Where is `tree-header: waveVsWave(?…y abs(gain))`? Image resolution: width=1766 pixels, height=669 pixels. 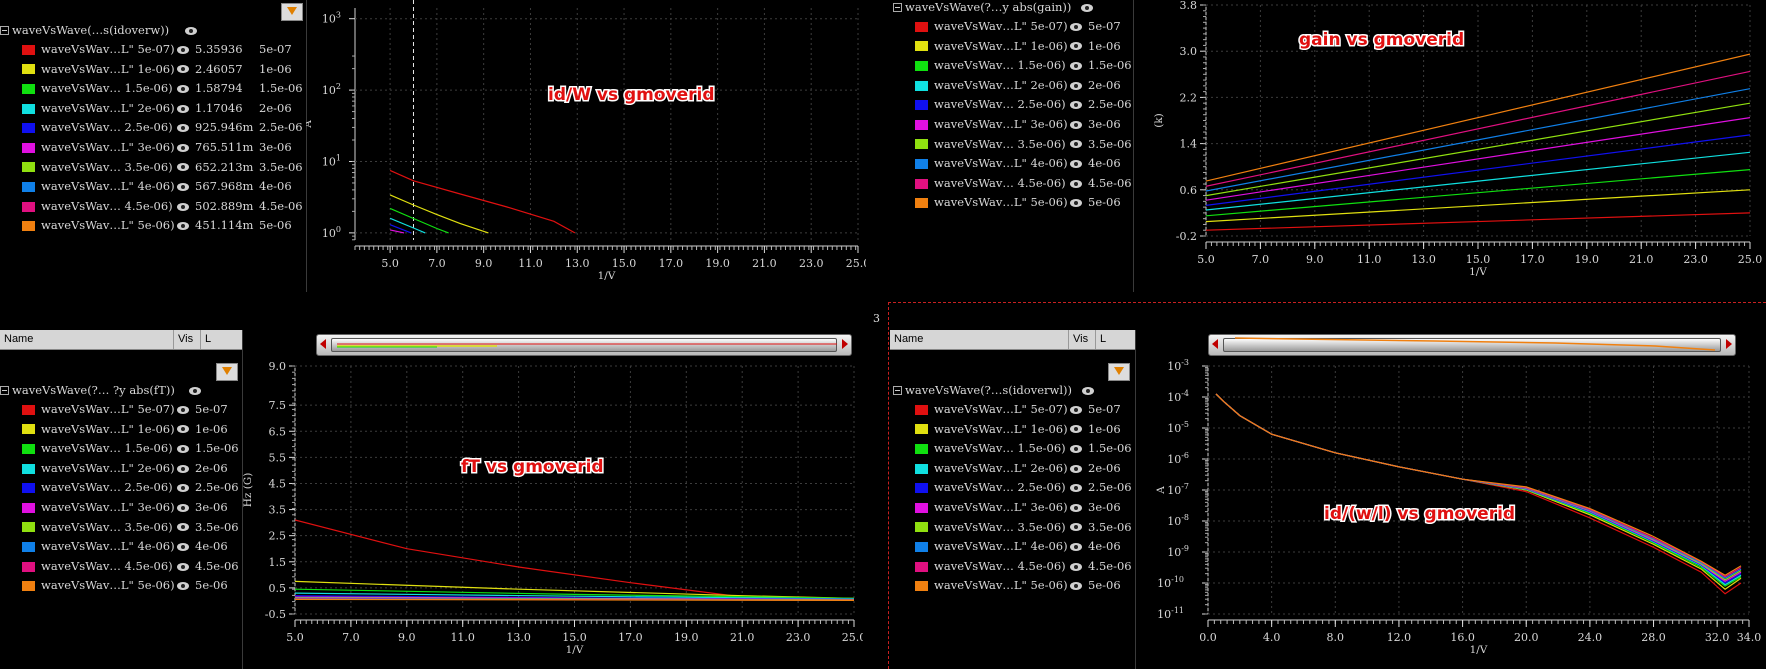 tree-header: waveVsWave(?…y abs(gain)) is located at coordinates (1012, 8).